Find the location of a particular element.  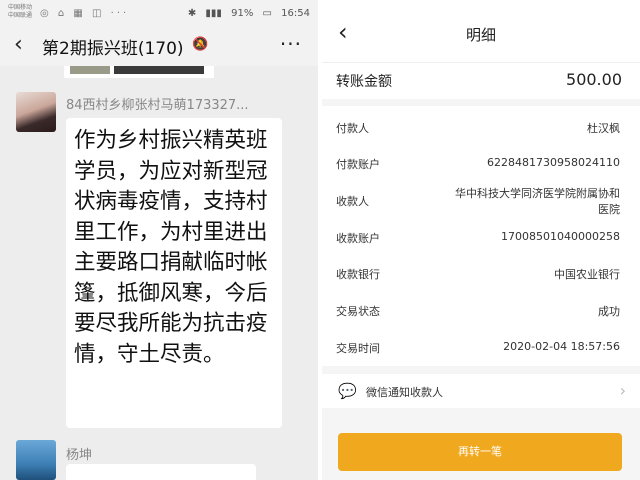

wechat-icon: 💬 is located at coordinates (347, 391).